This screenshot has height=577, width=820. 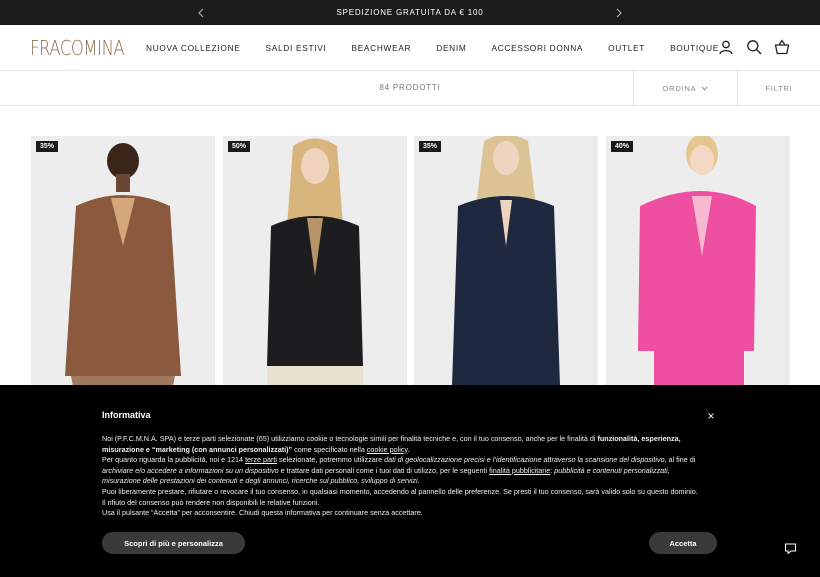 What do you see at coordinates (261, 459) in the screenshot?
I see `third-parties-link: terze parti` at bounding box center [261, 459].